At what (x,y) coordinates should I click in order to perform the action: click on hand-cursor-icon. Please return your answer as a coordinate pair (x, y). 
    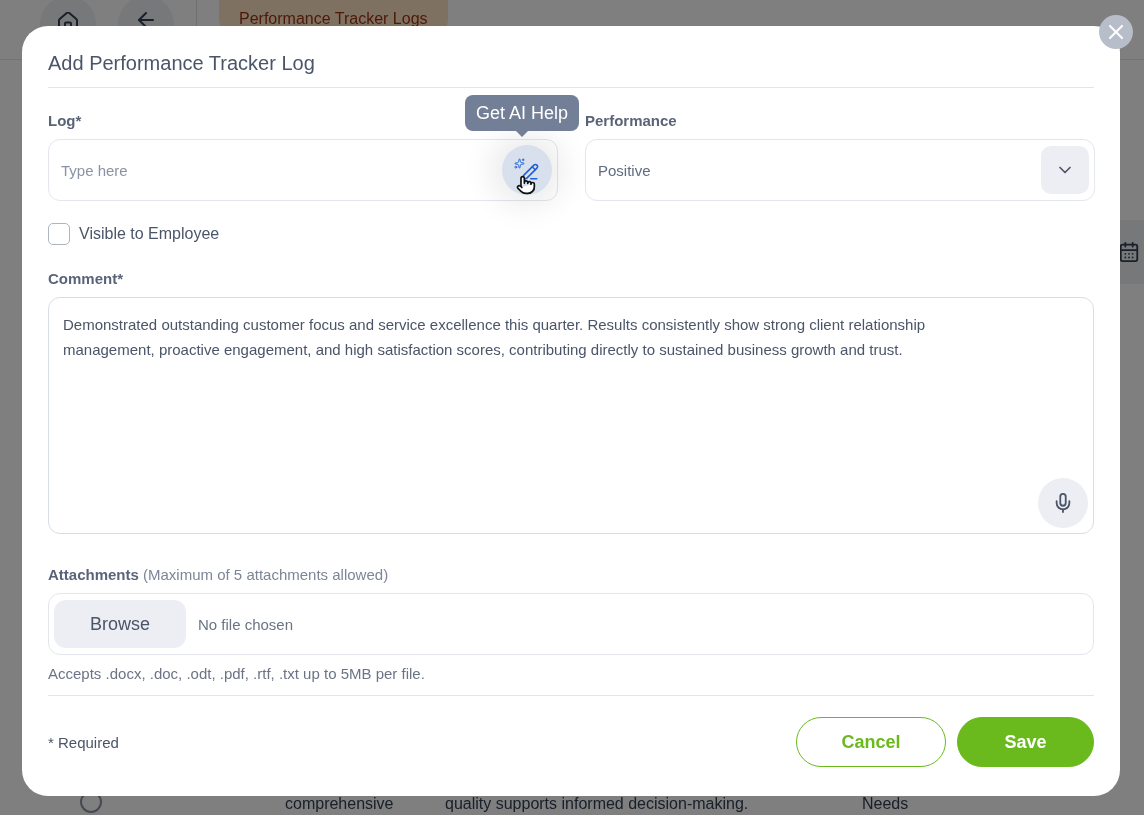
    Looking at the image, I should click on (526, 185).